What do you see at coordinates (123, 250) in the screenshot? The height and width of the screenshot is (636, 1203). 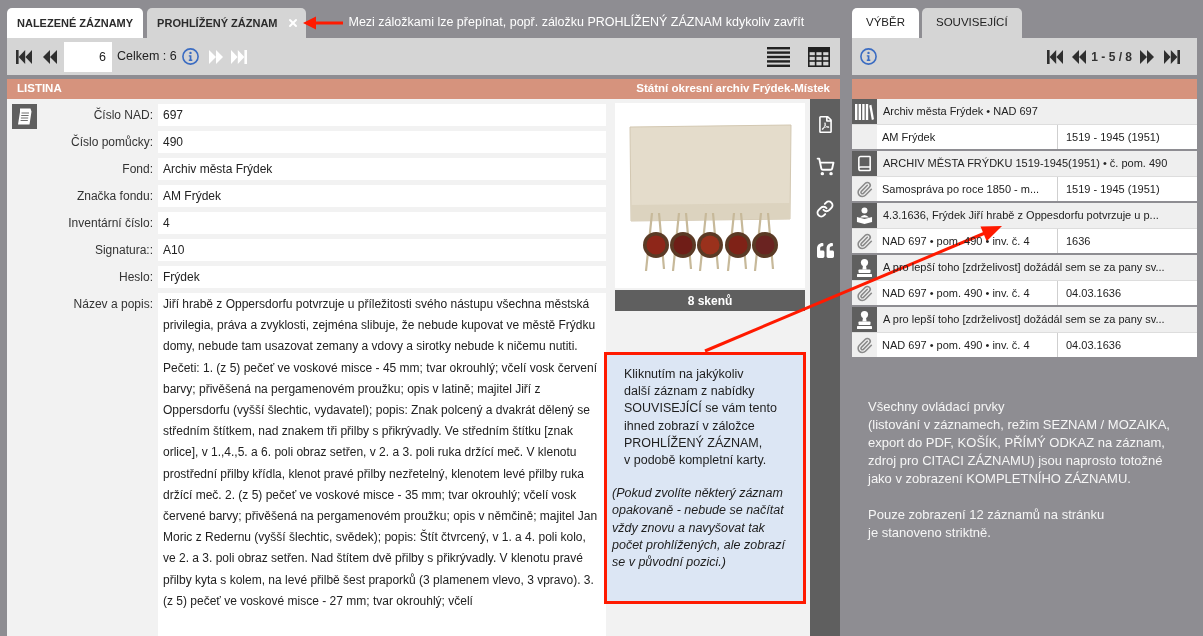 I see `field-label: Signatura::` at bounding box center [123, 250].